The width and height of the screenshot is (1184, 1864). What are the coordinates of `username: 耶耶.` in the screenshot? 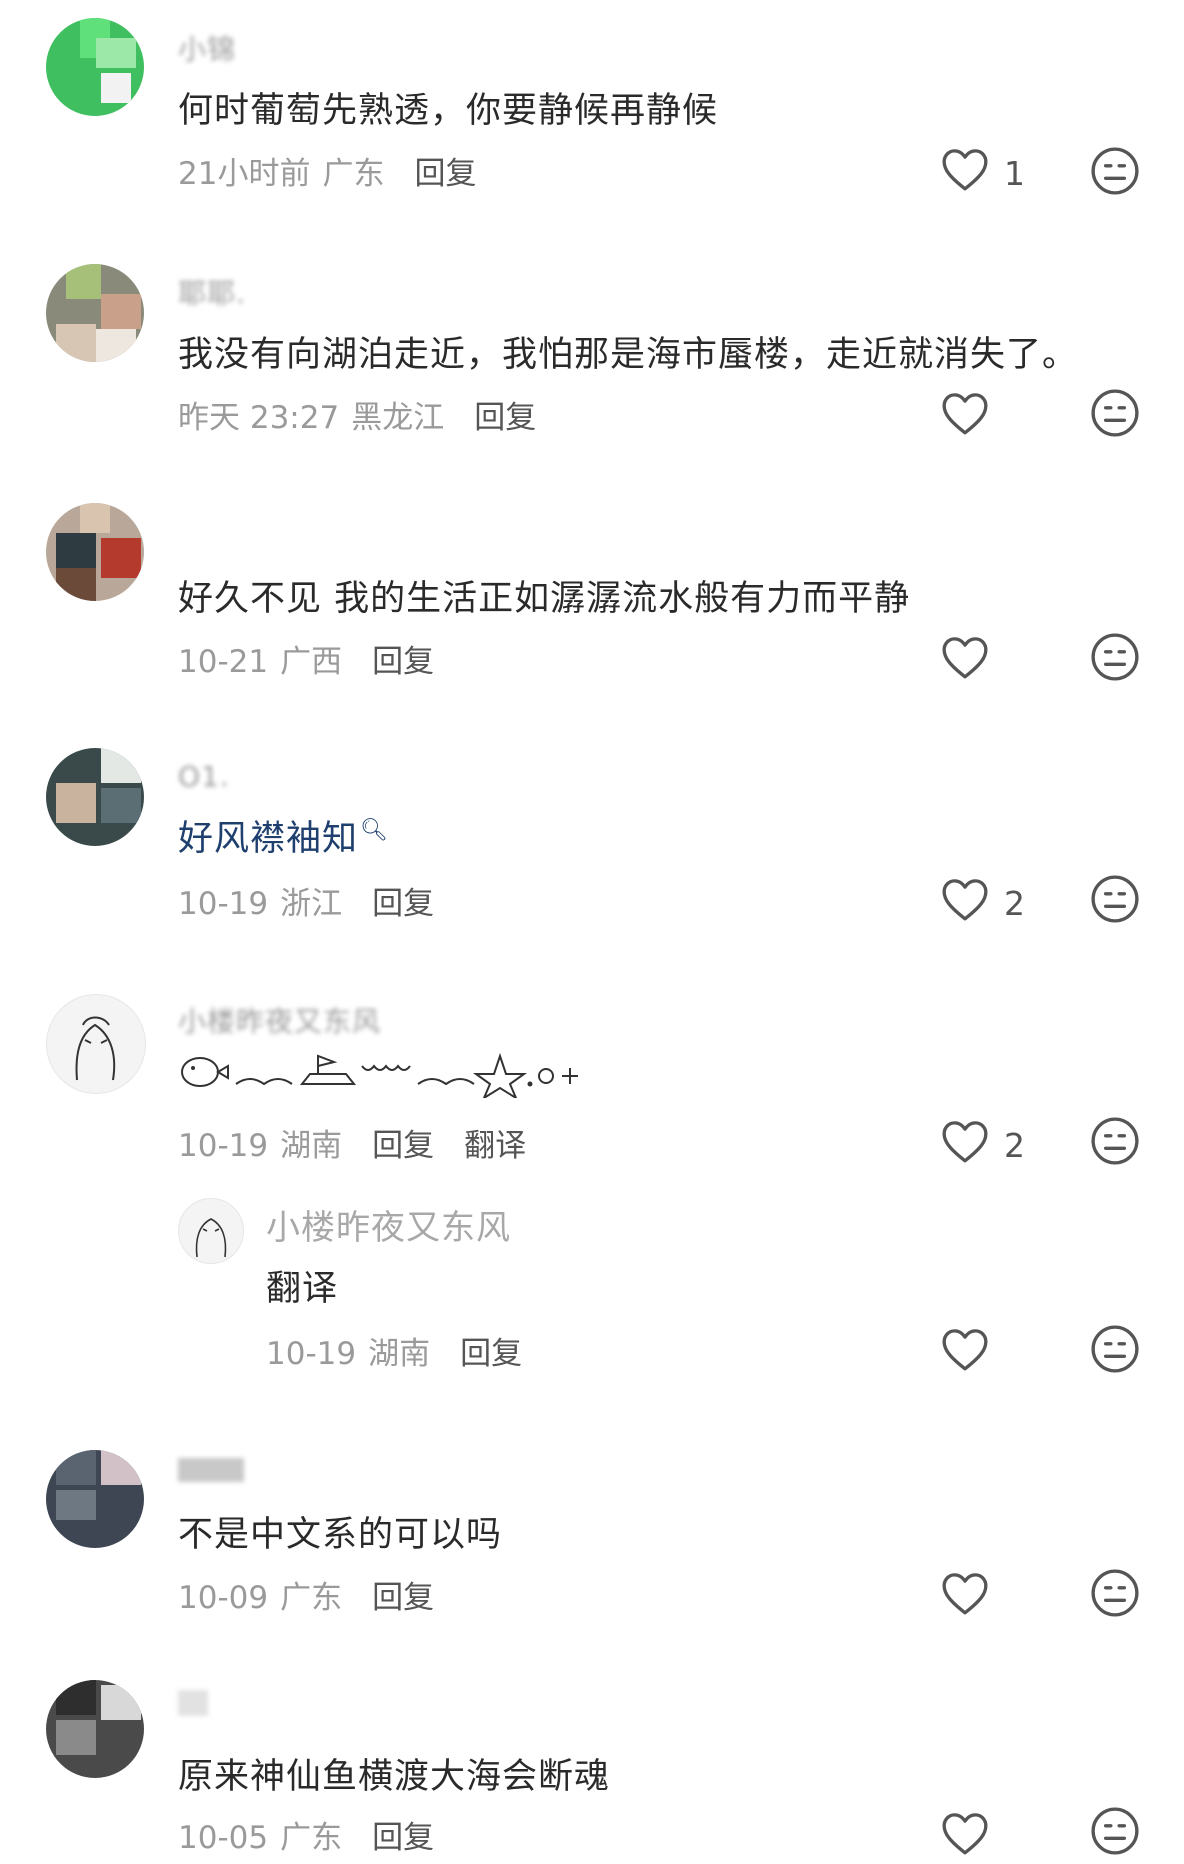 It's located at (212, 292).